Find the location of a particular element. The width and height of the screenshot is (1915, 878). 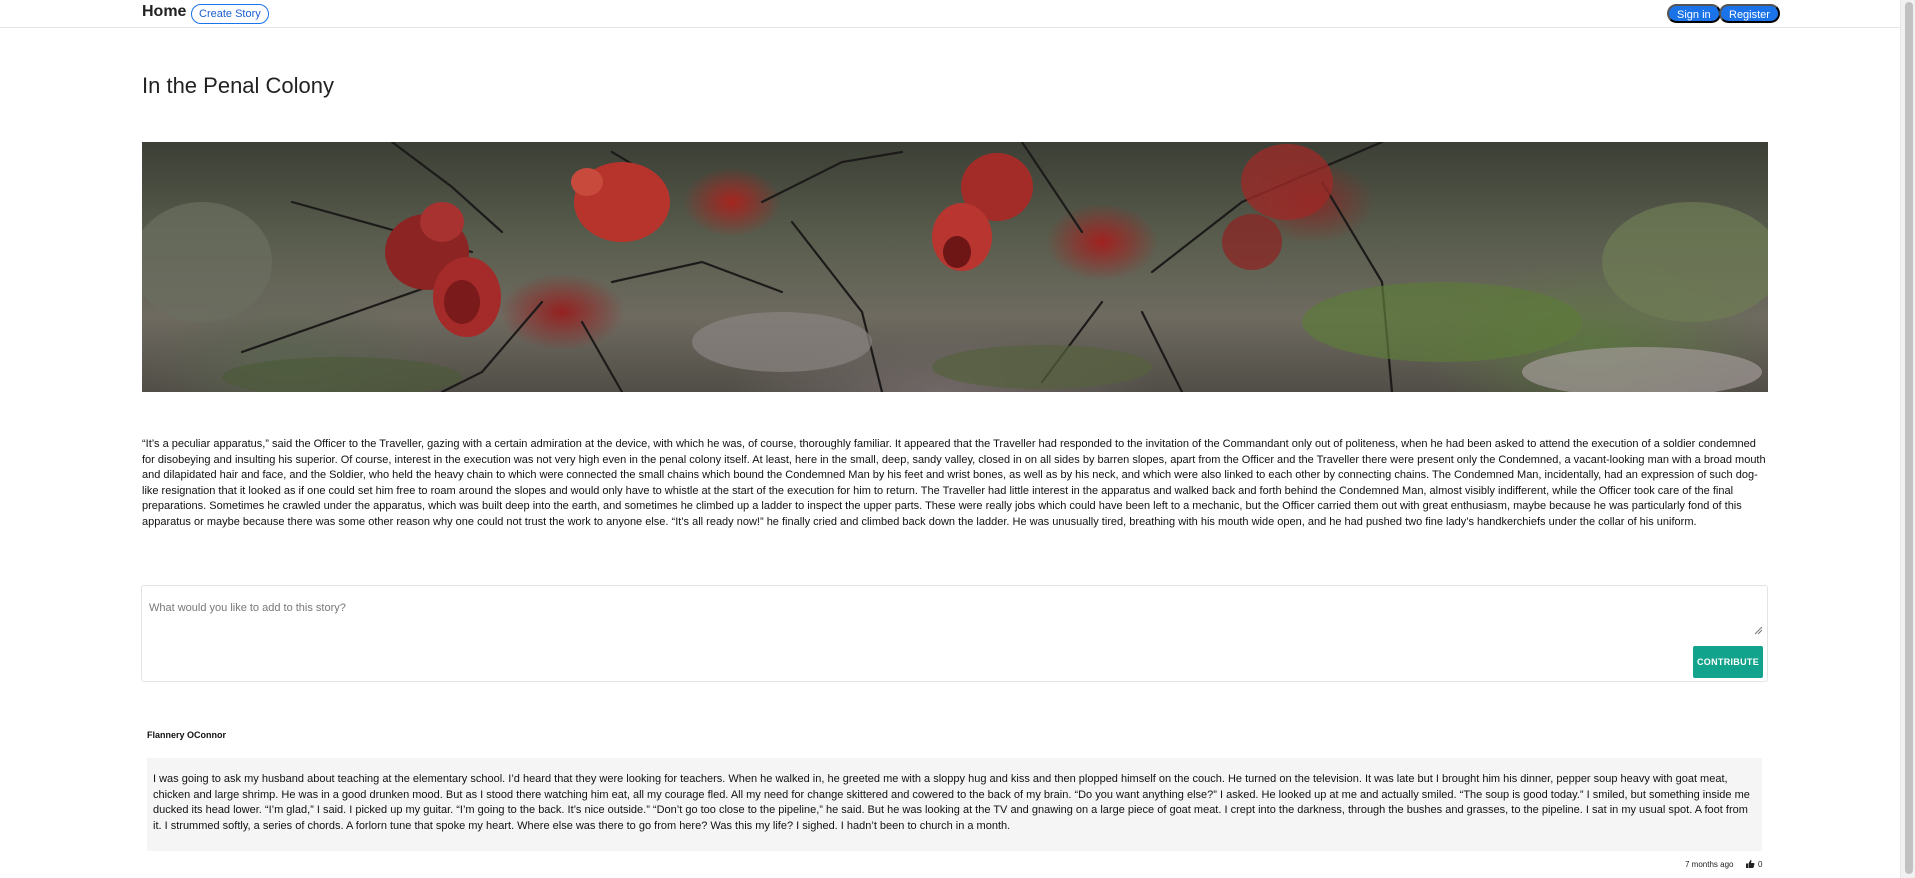

contribute-button: CONTRIBUTE is located at coordinates (1728, 662).